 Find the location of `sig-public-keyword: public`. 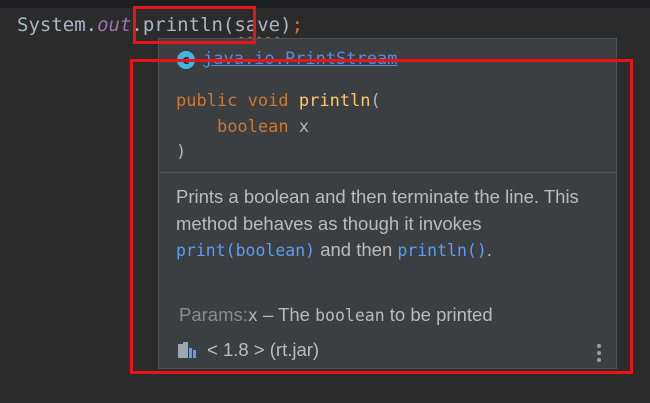

sig-public-keyword: public is located at coordinates (207, 101).